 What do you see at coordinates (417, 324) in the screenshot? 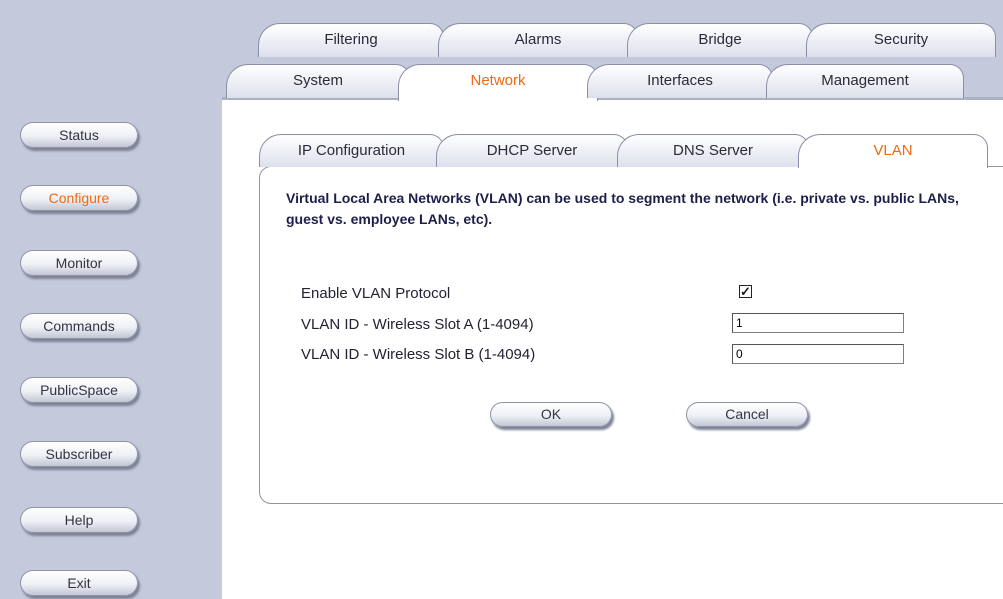
I see `slot-a-label: VLAN ID - Wireless Slot A (1-4094)` at bounding box center [417, 324].